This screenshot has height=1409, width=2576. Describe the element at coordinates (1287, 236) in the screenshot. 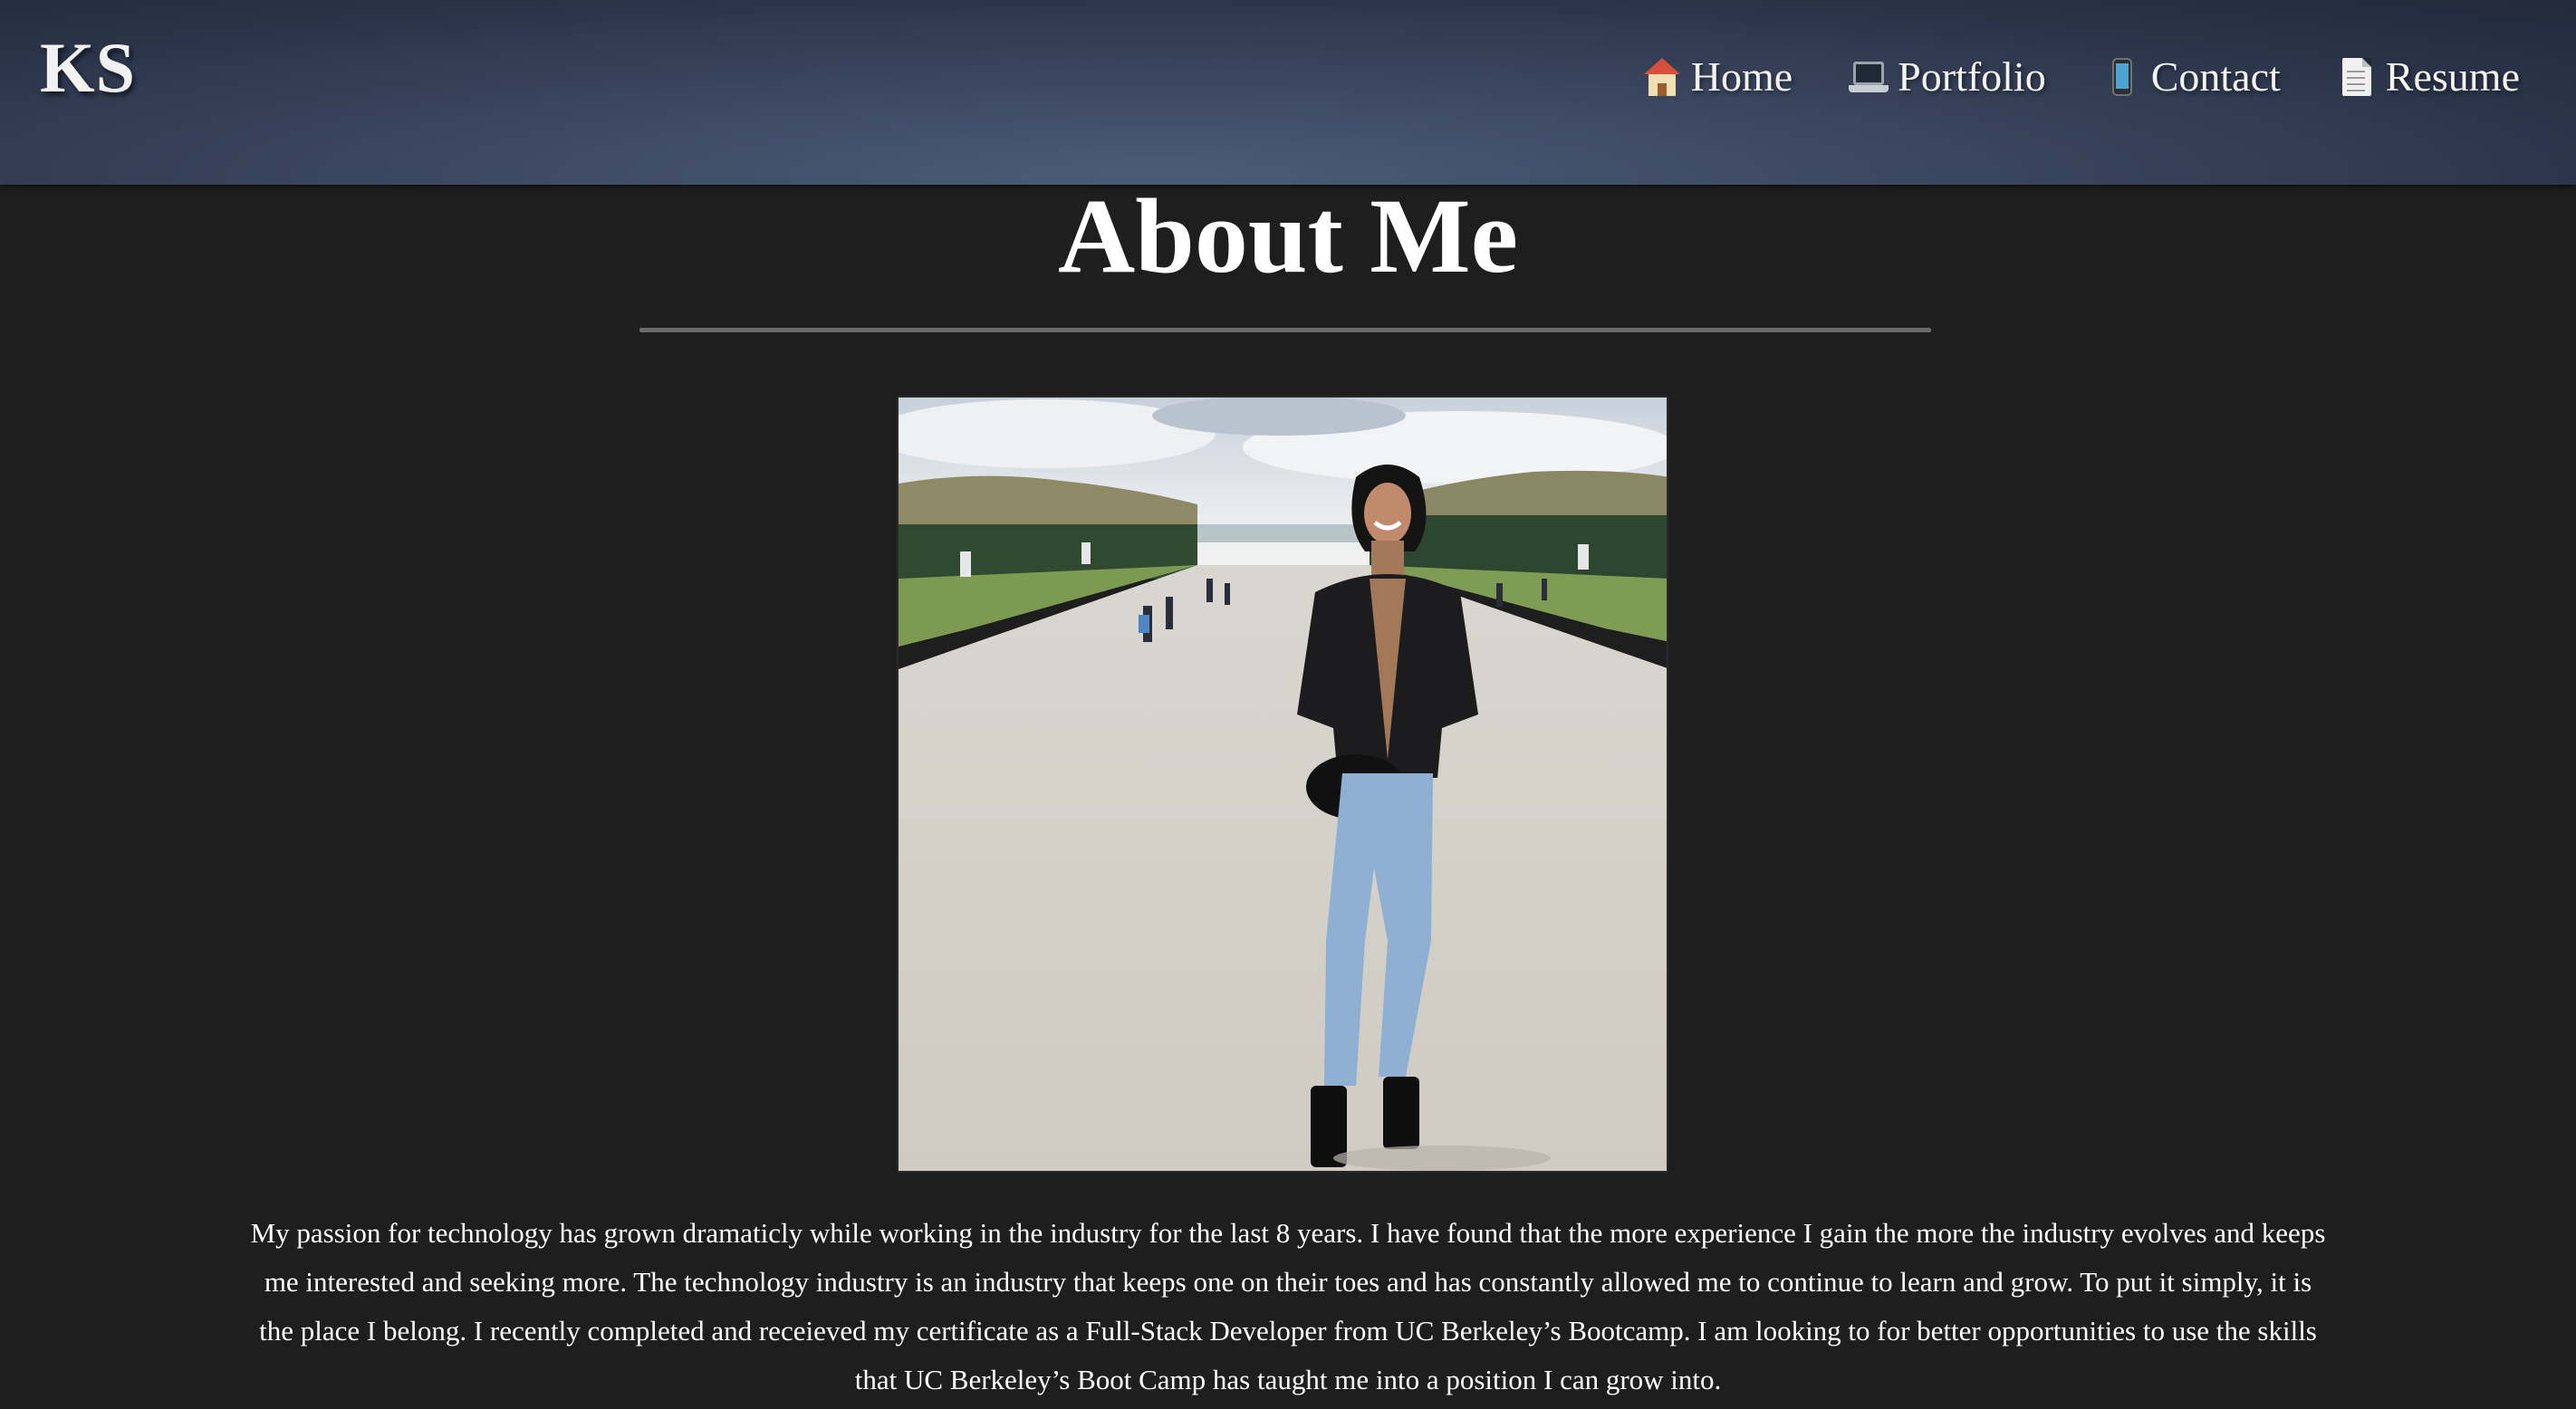

I see `page-title: About Me` at that location.